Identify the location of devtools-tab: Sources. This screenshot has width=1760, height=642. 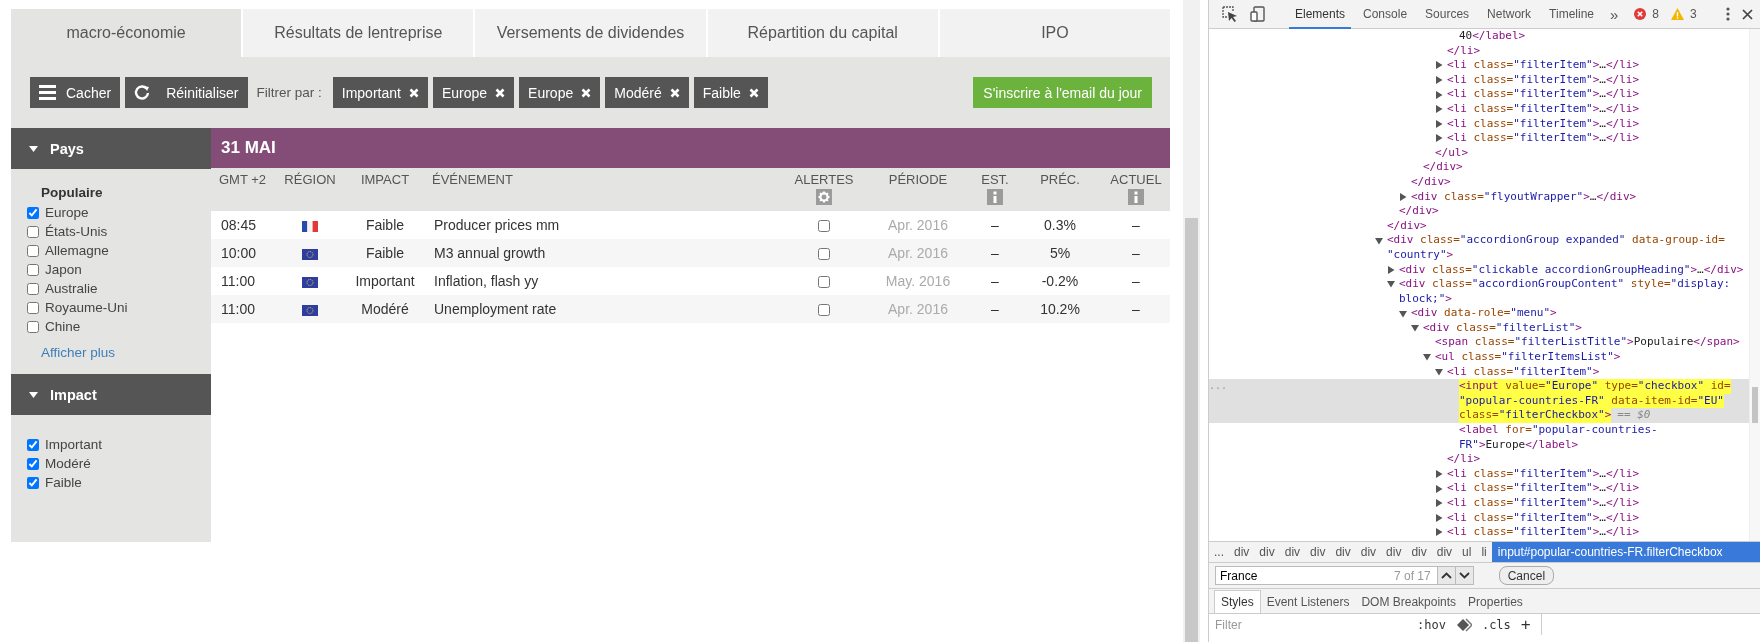
(1447, 14).